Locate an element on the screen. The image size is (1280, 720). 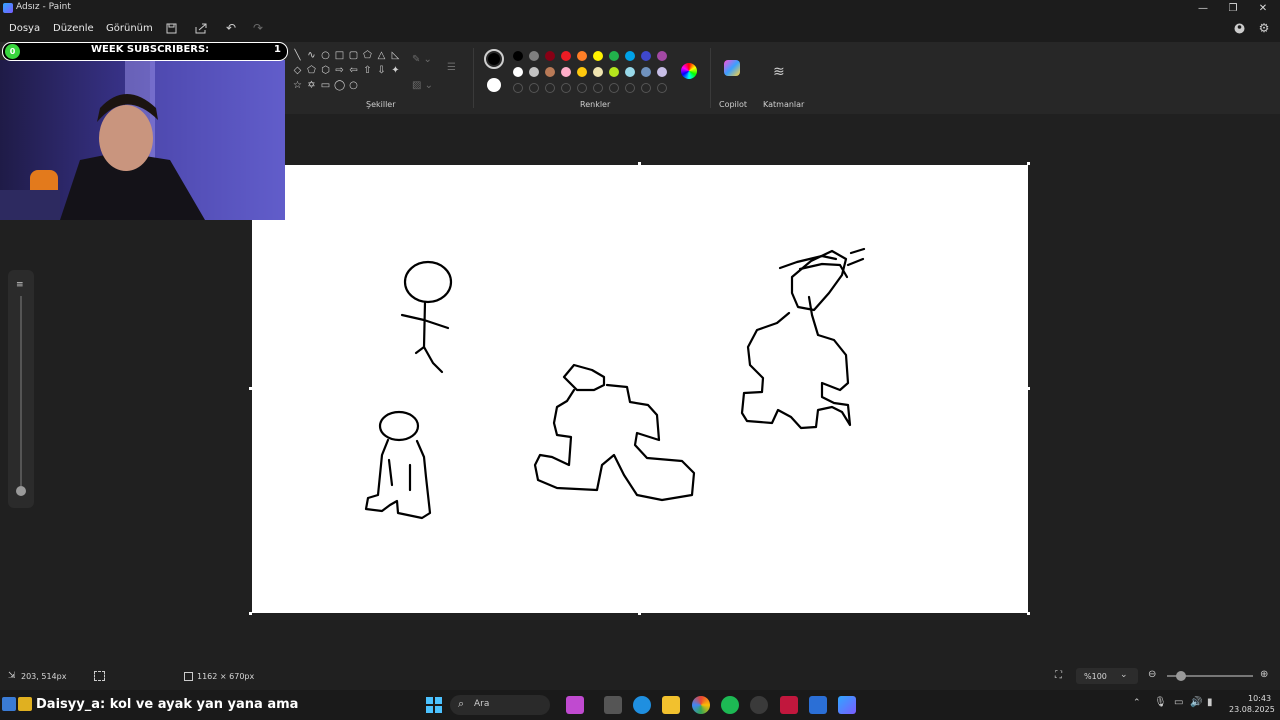
account-icon is located at coordinates (1239, 28).